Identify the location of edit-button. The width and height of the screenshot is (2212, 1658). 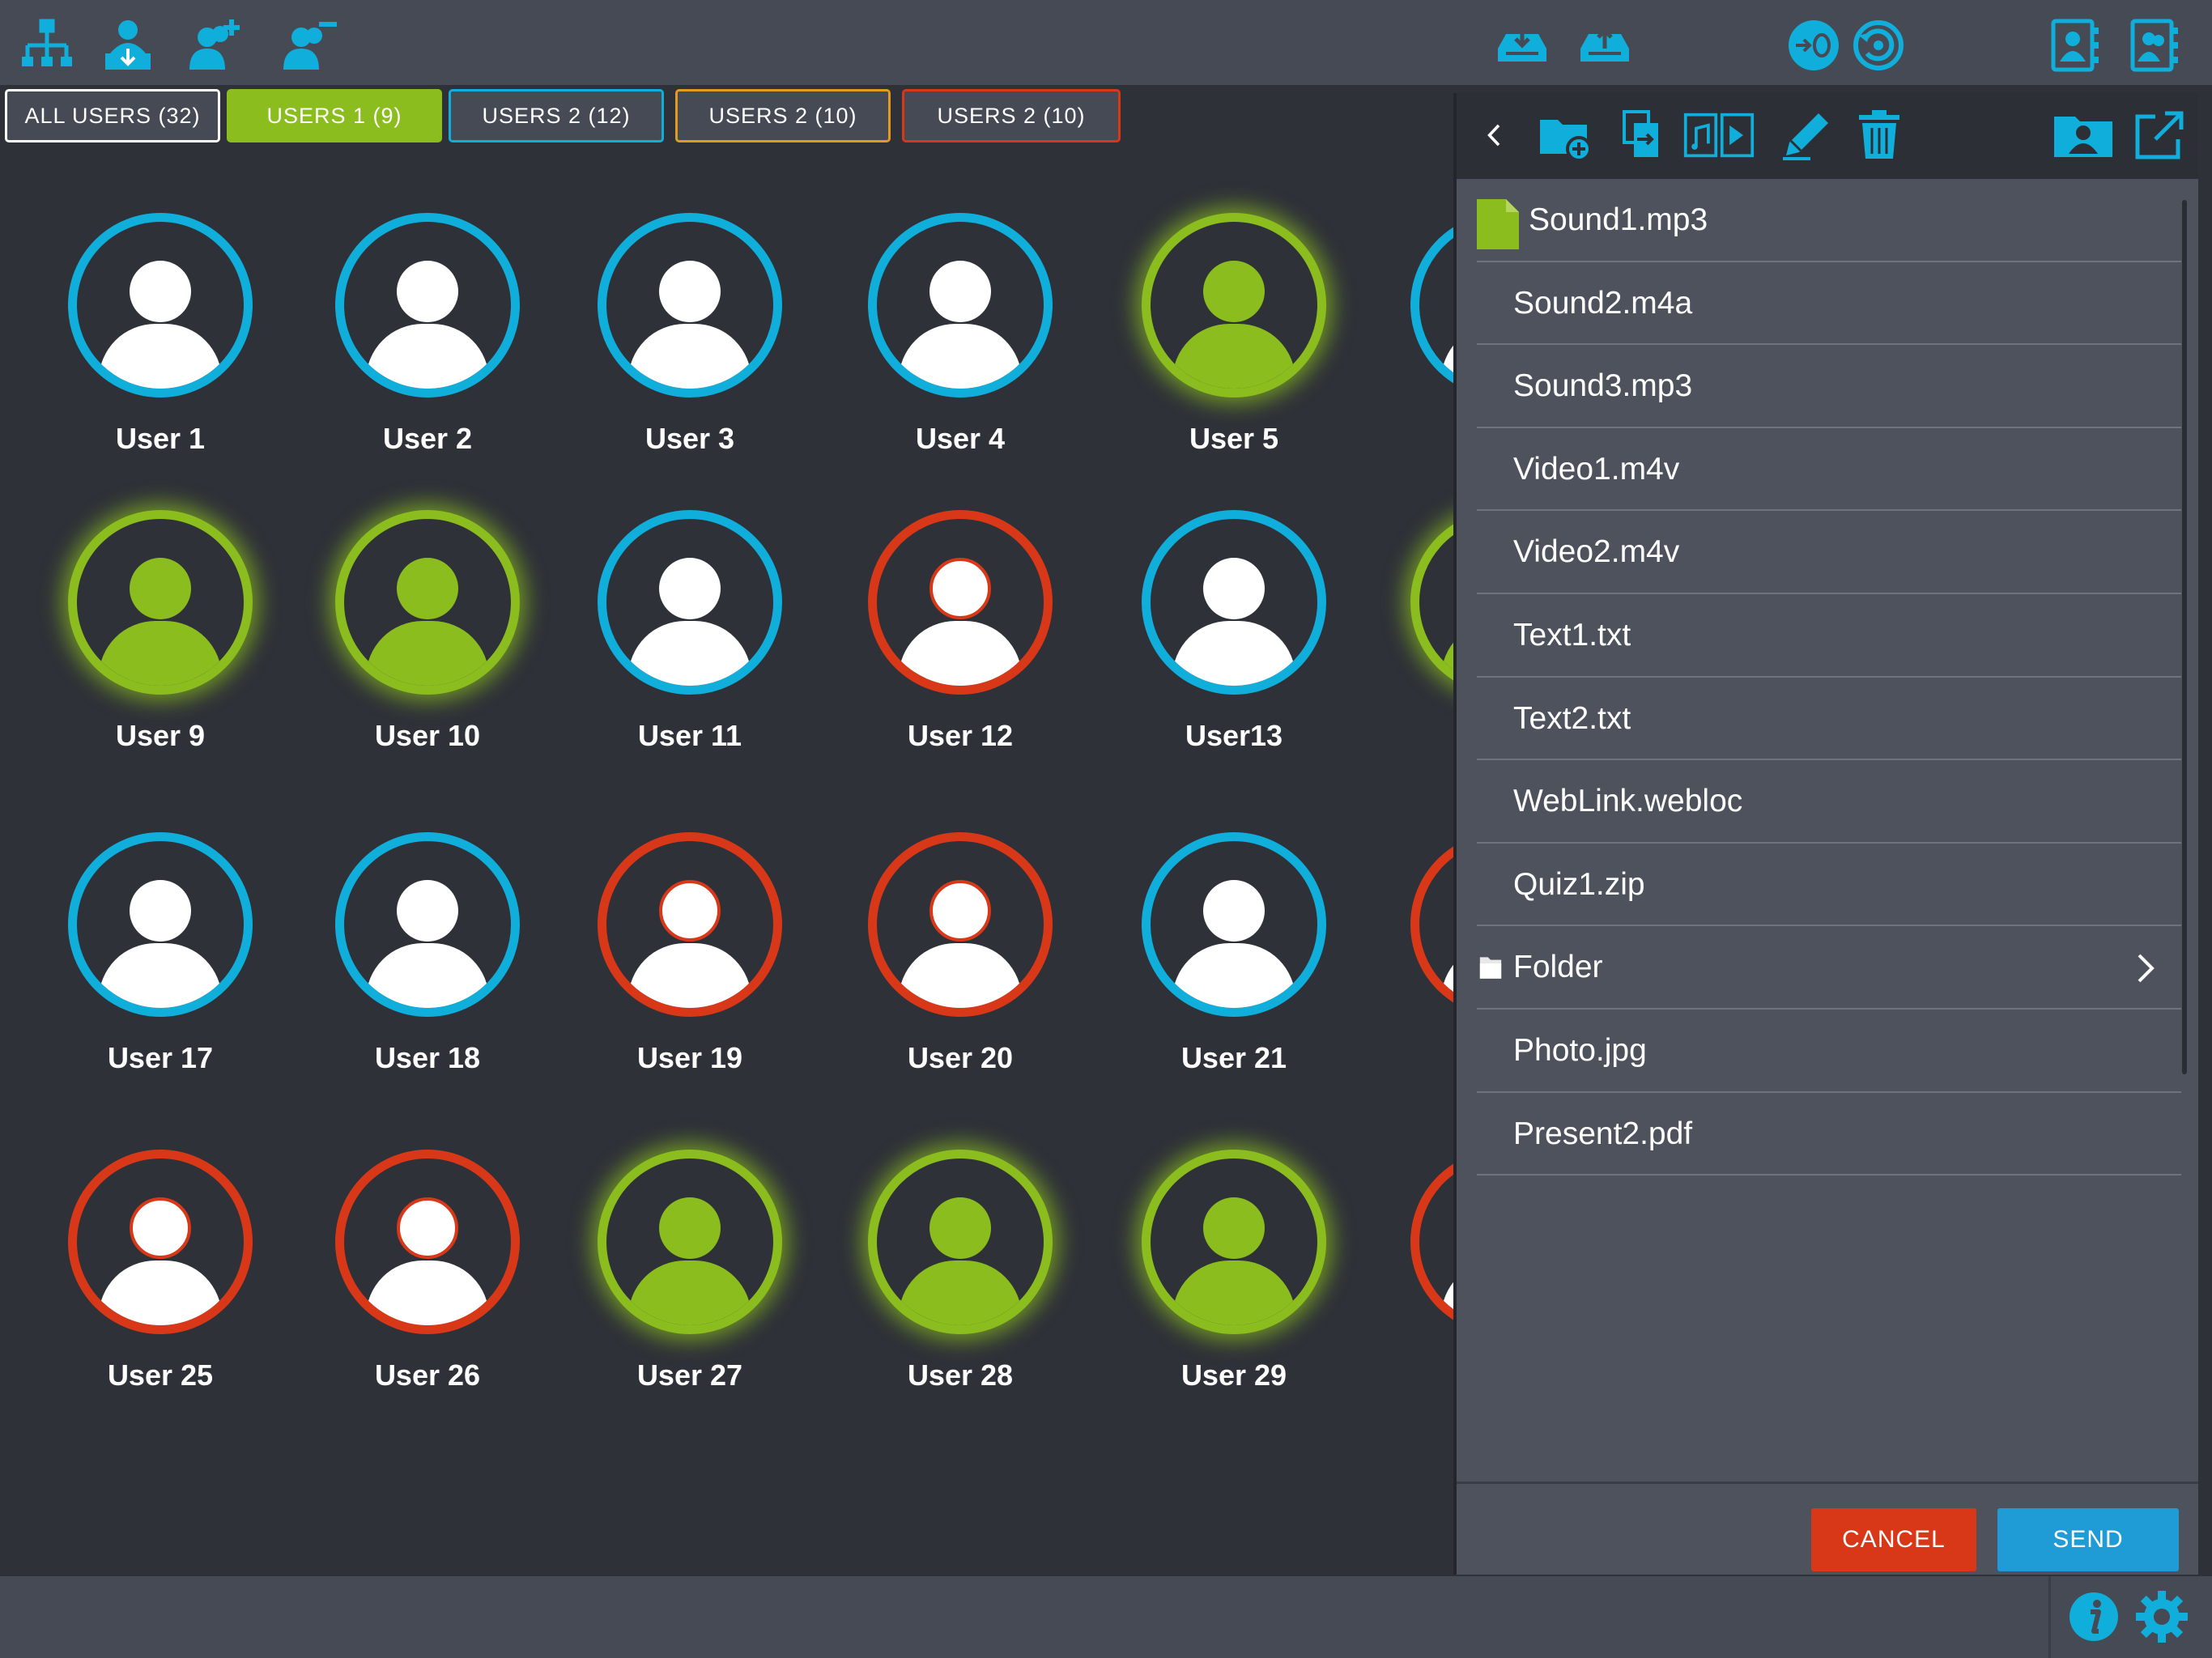
(1807, 135).